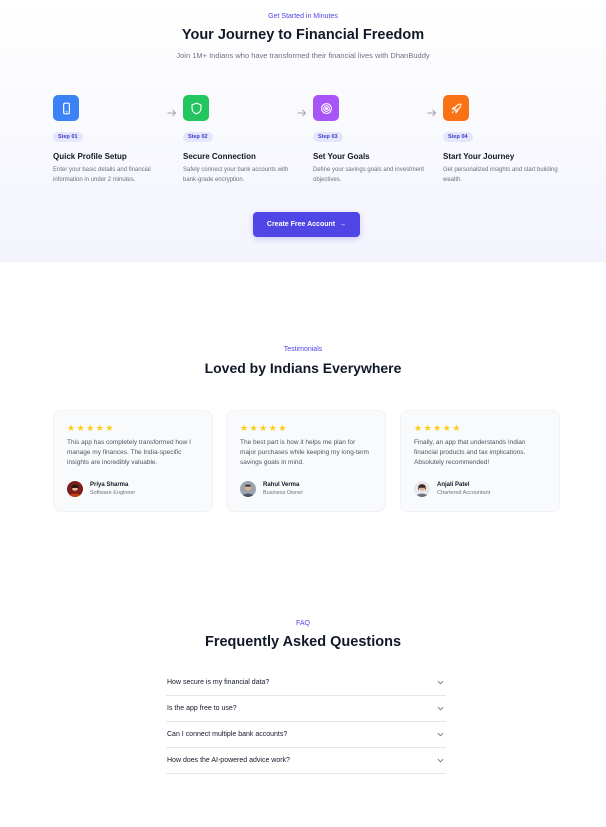 The width and height of the screenshot is (606, 827). I want to click on faq-question: How does the AI-powered advice work?, so click(228, 760).